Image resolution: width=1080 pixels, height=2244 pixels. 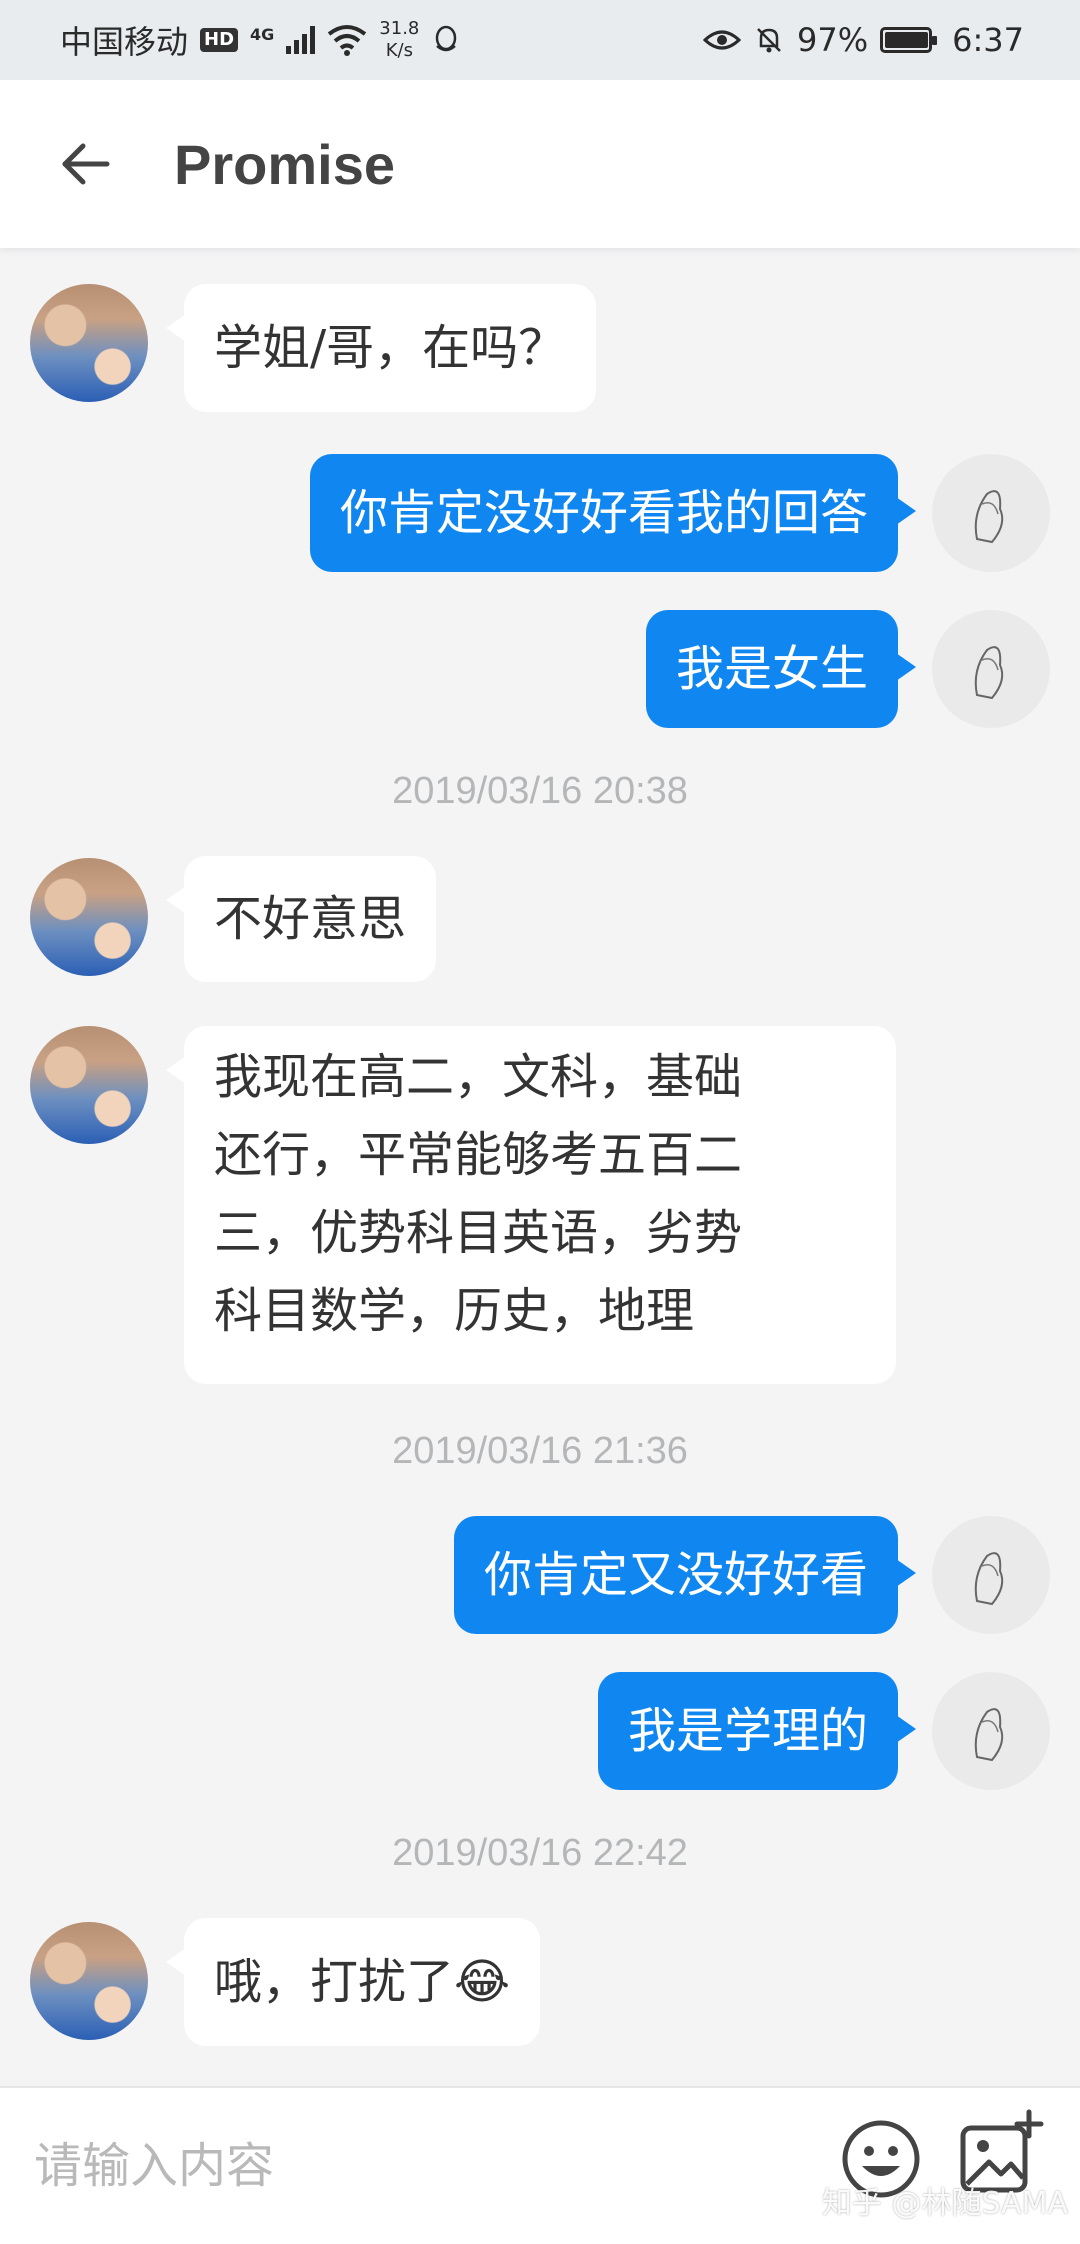 What do you see at coordinates (347, 40) in the screenshot?
I see `wifi-icon` at bounding box center [347, 40].